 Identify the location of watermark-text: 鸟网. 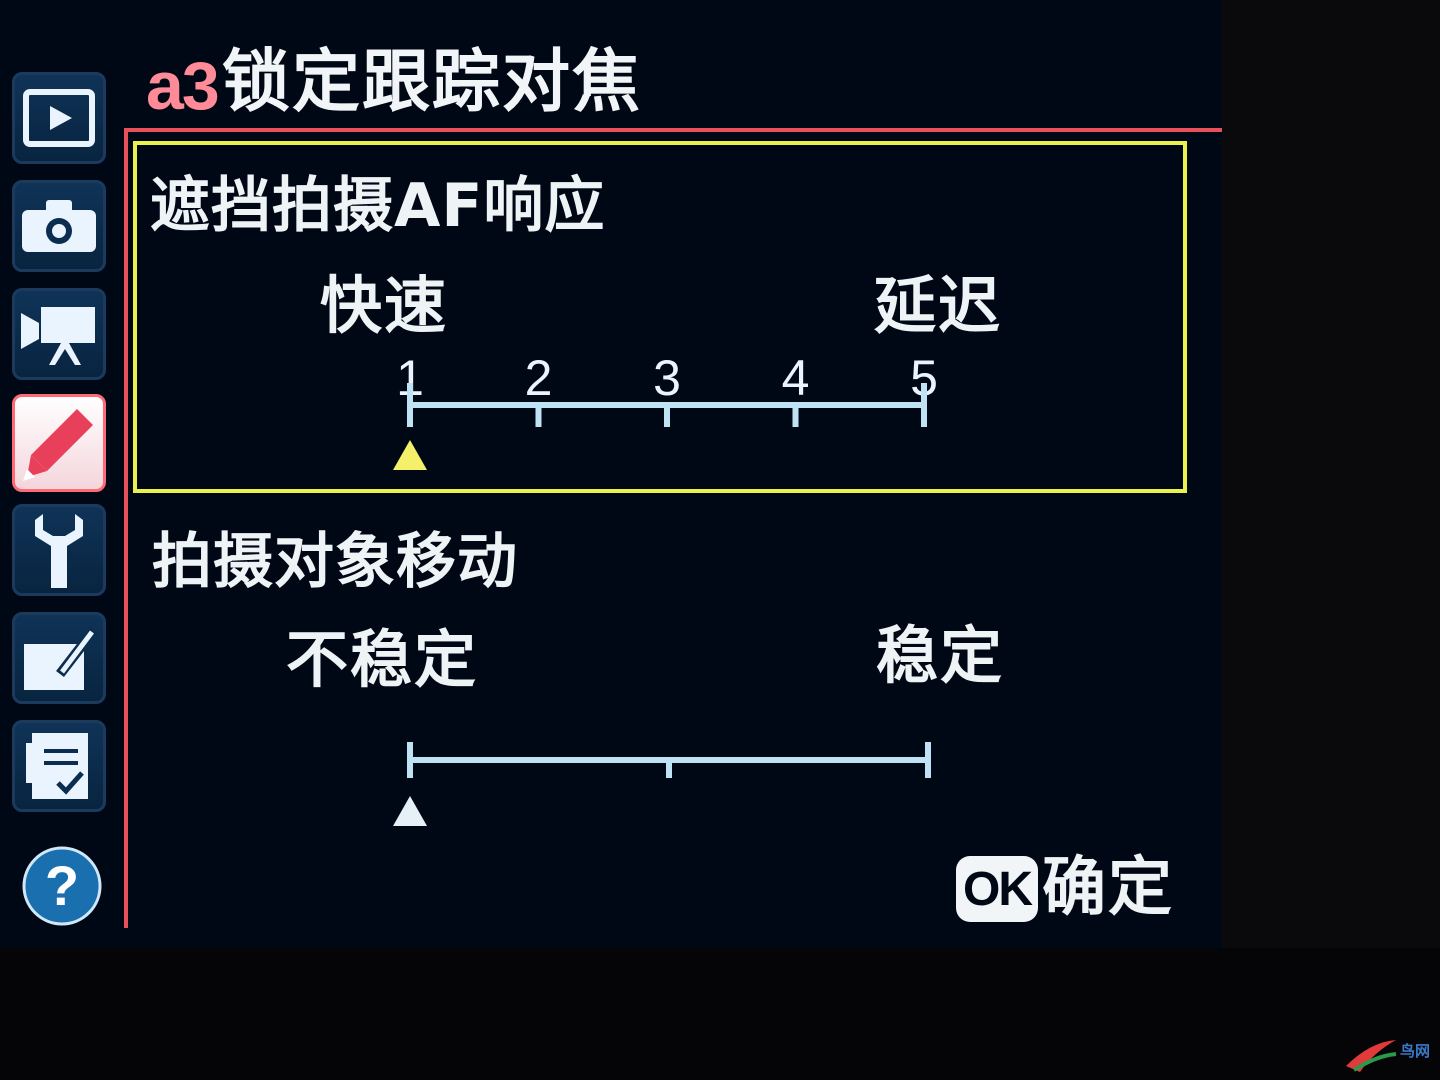
(1415, 1051).